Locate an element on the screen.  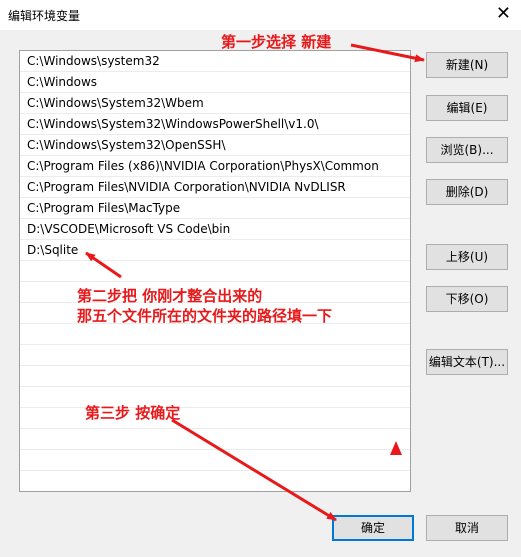
list-item: C:\Windows is located at coordinates (215, 82).